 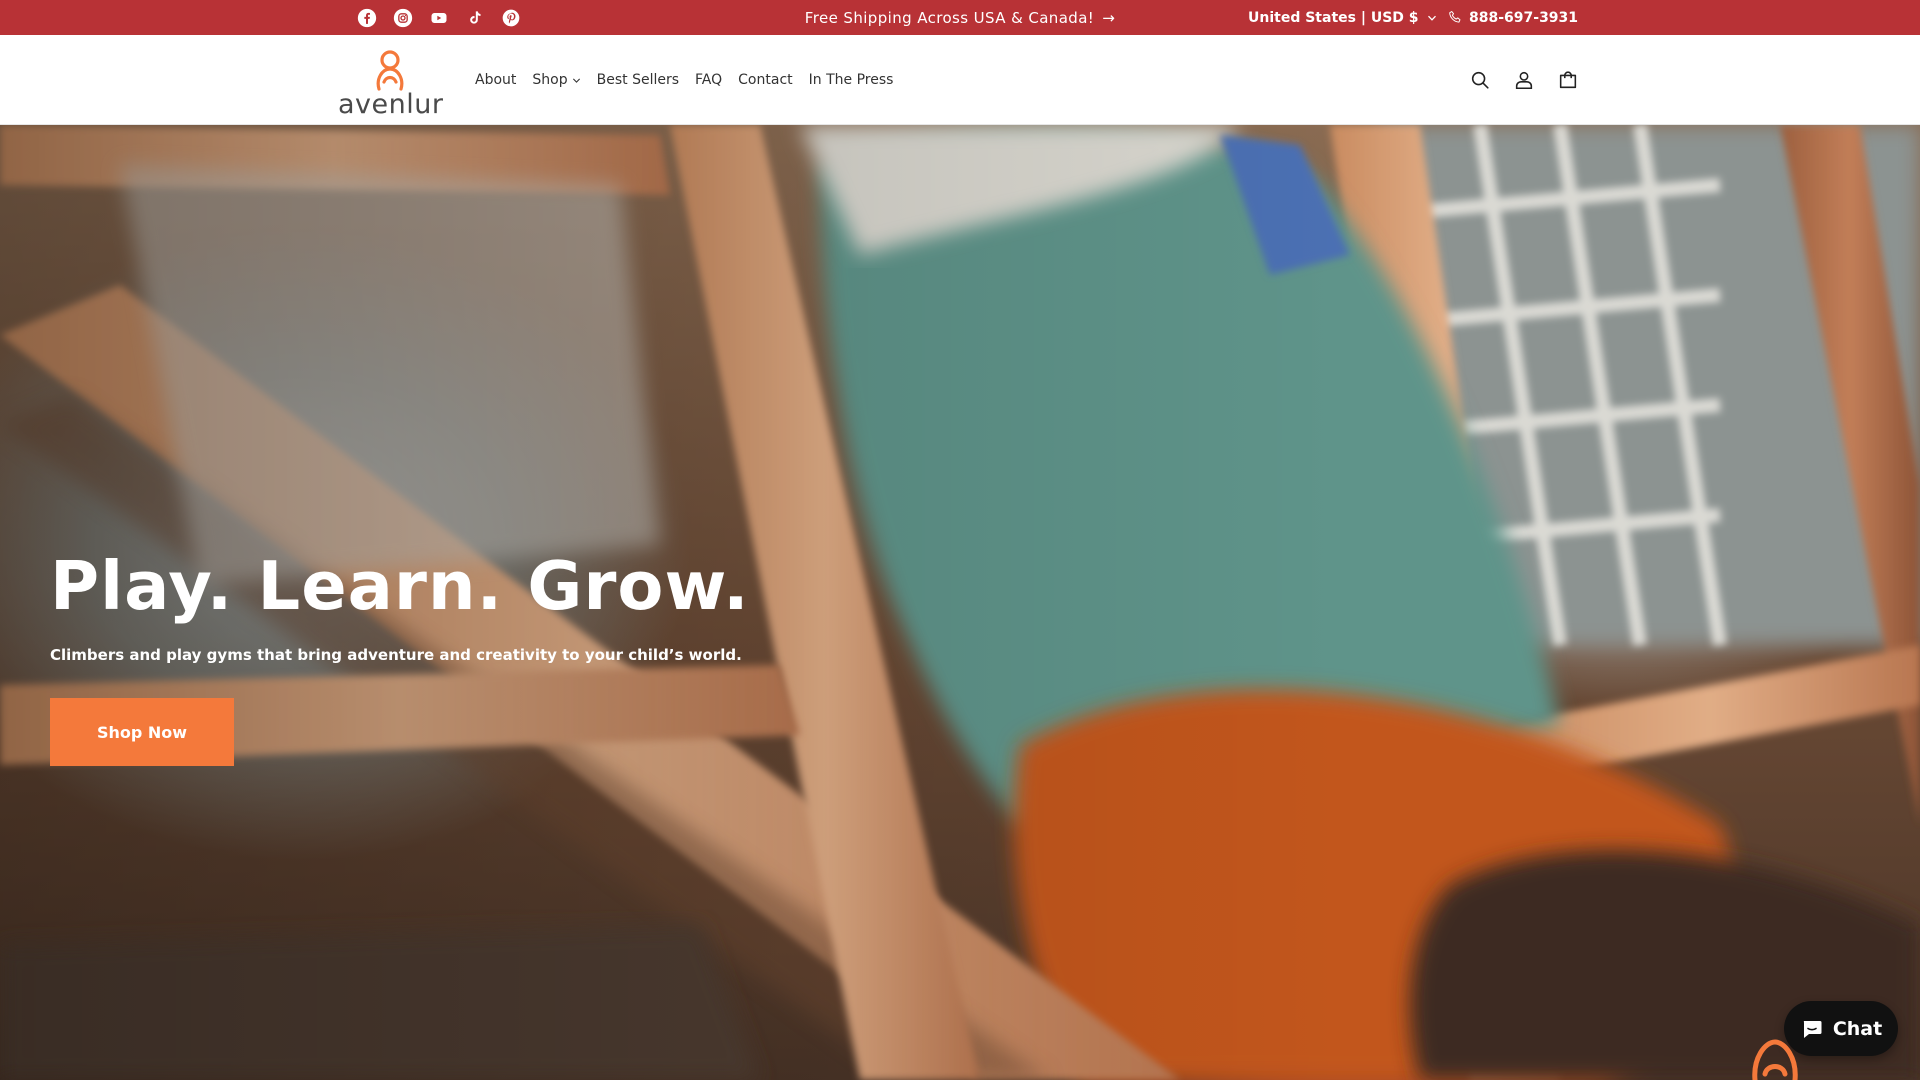 What do you see at coordinates (391, 104) in the screenshot?
I see `logo-wordmark: avenlur` at bounding box center [391, 104].